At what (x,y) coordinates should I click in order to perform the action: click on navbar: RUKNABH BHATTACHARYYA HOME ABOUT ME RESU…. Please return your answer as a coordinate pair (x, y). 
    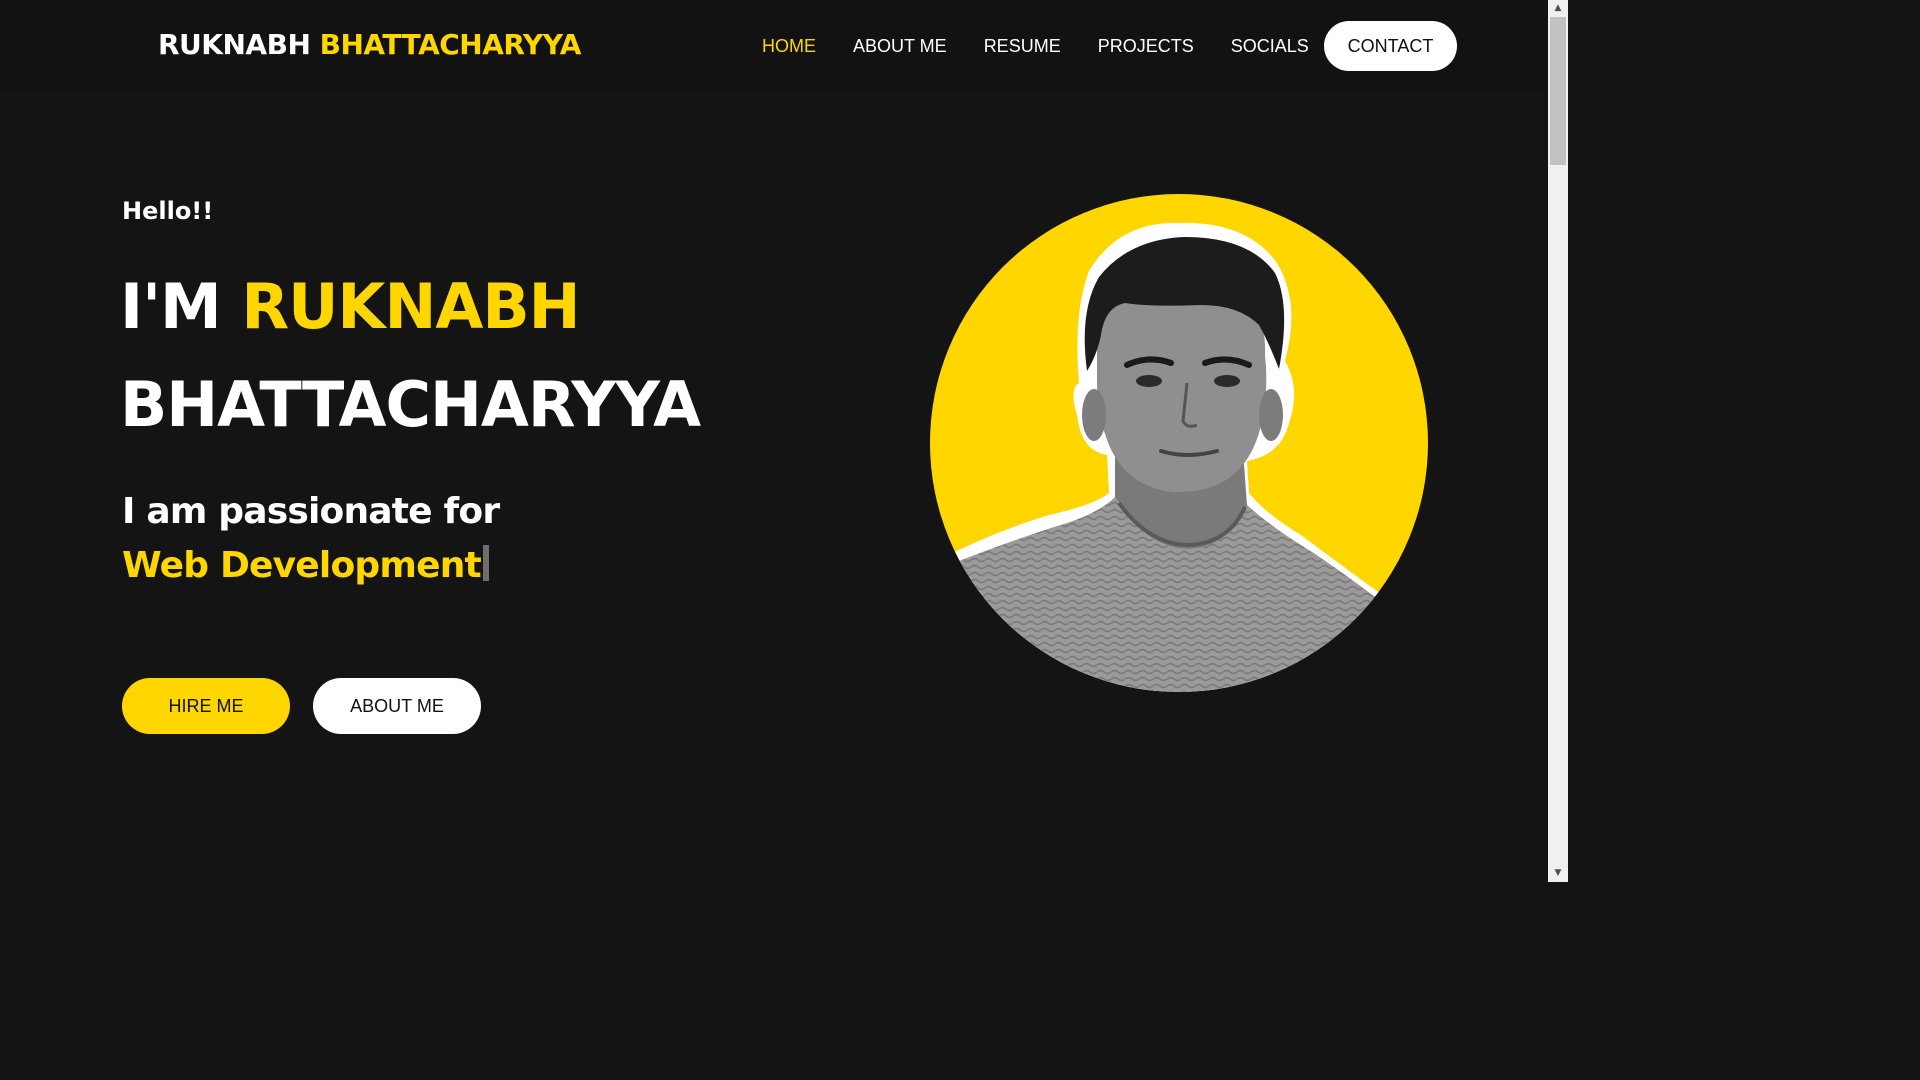
    Looking at the image, I should click on (774, 46).